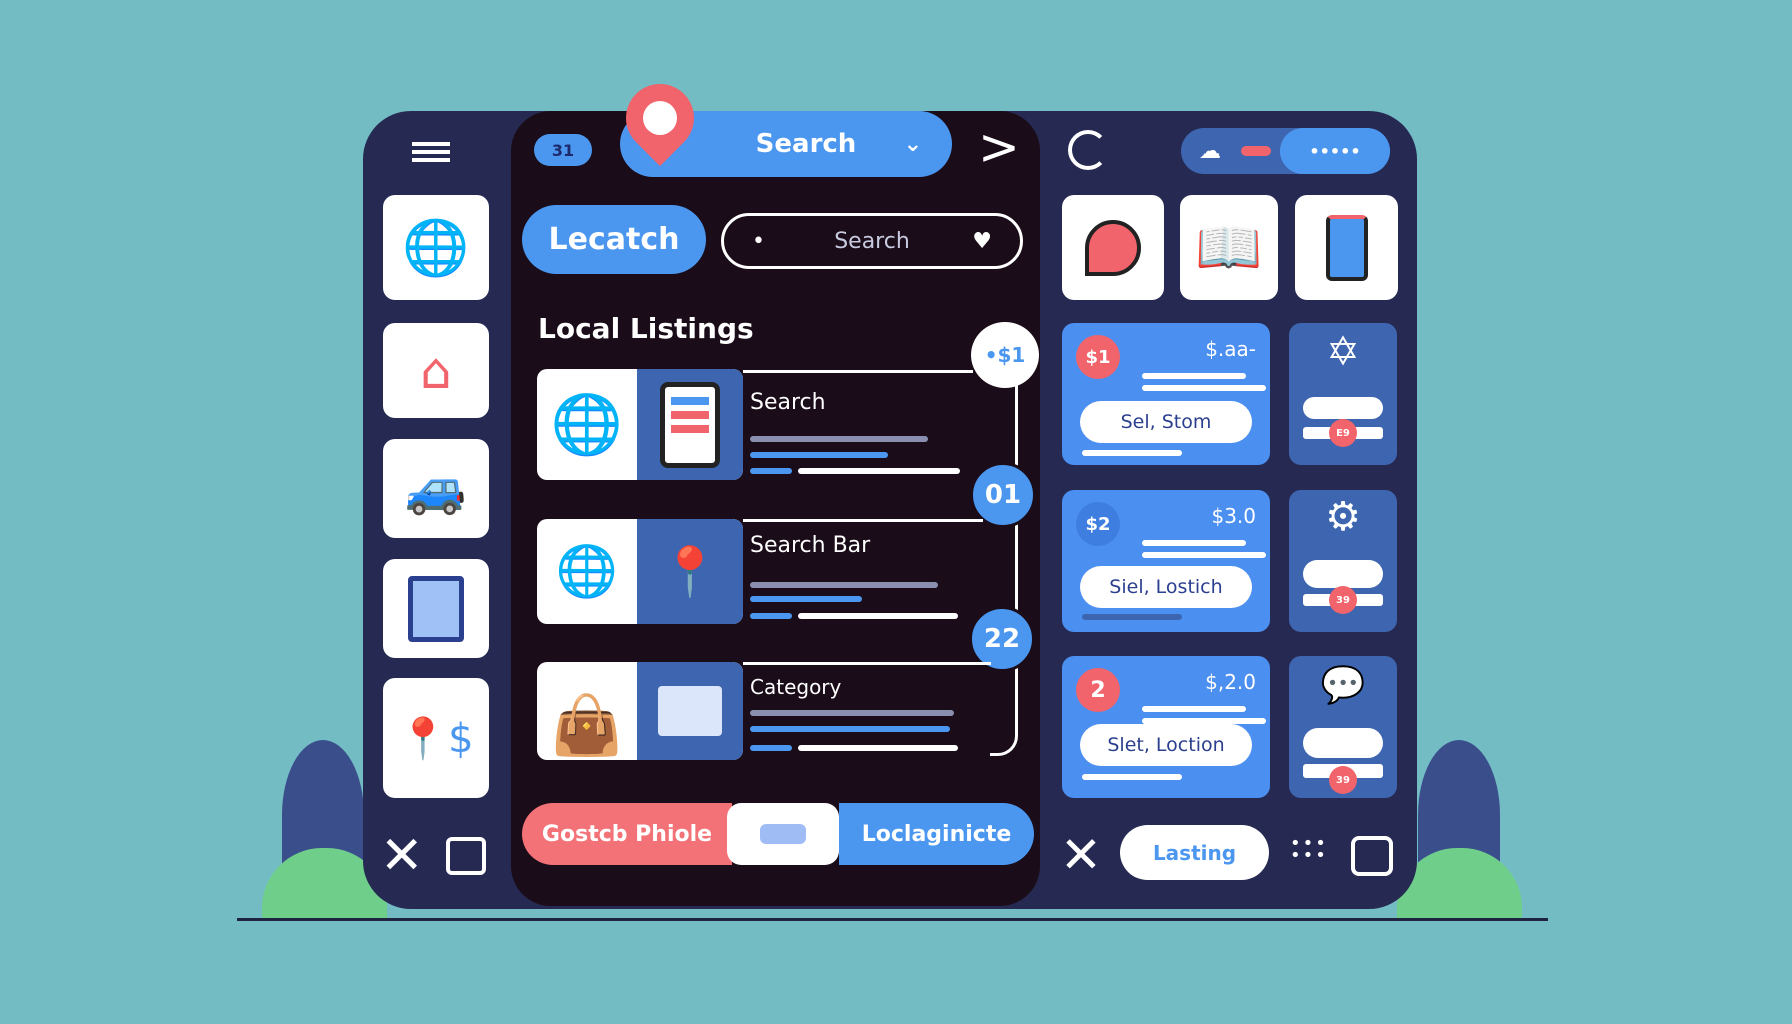 Image resolution: width=1792 pixels, height=1024 pixels. I want to click on globe-cart-icon: 🌐, so click(587, 424).